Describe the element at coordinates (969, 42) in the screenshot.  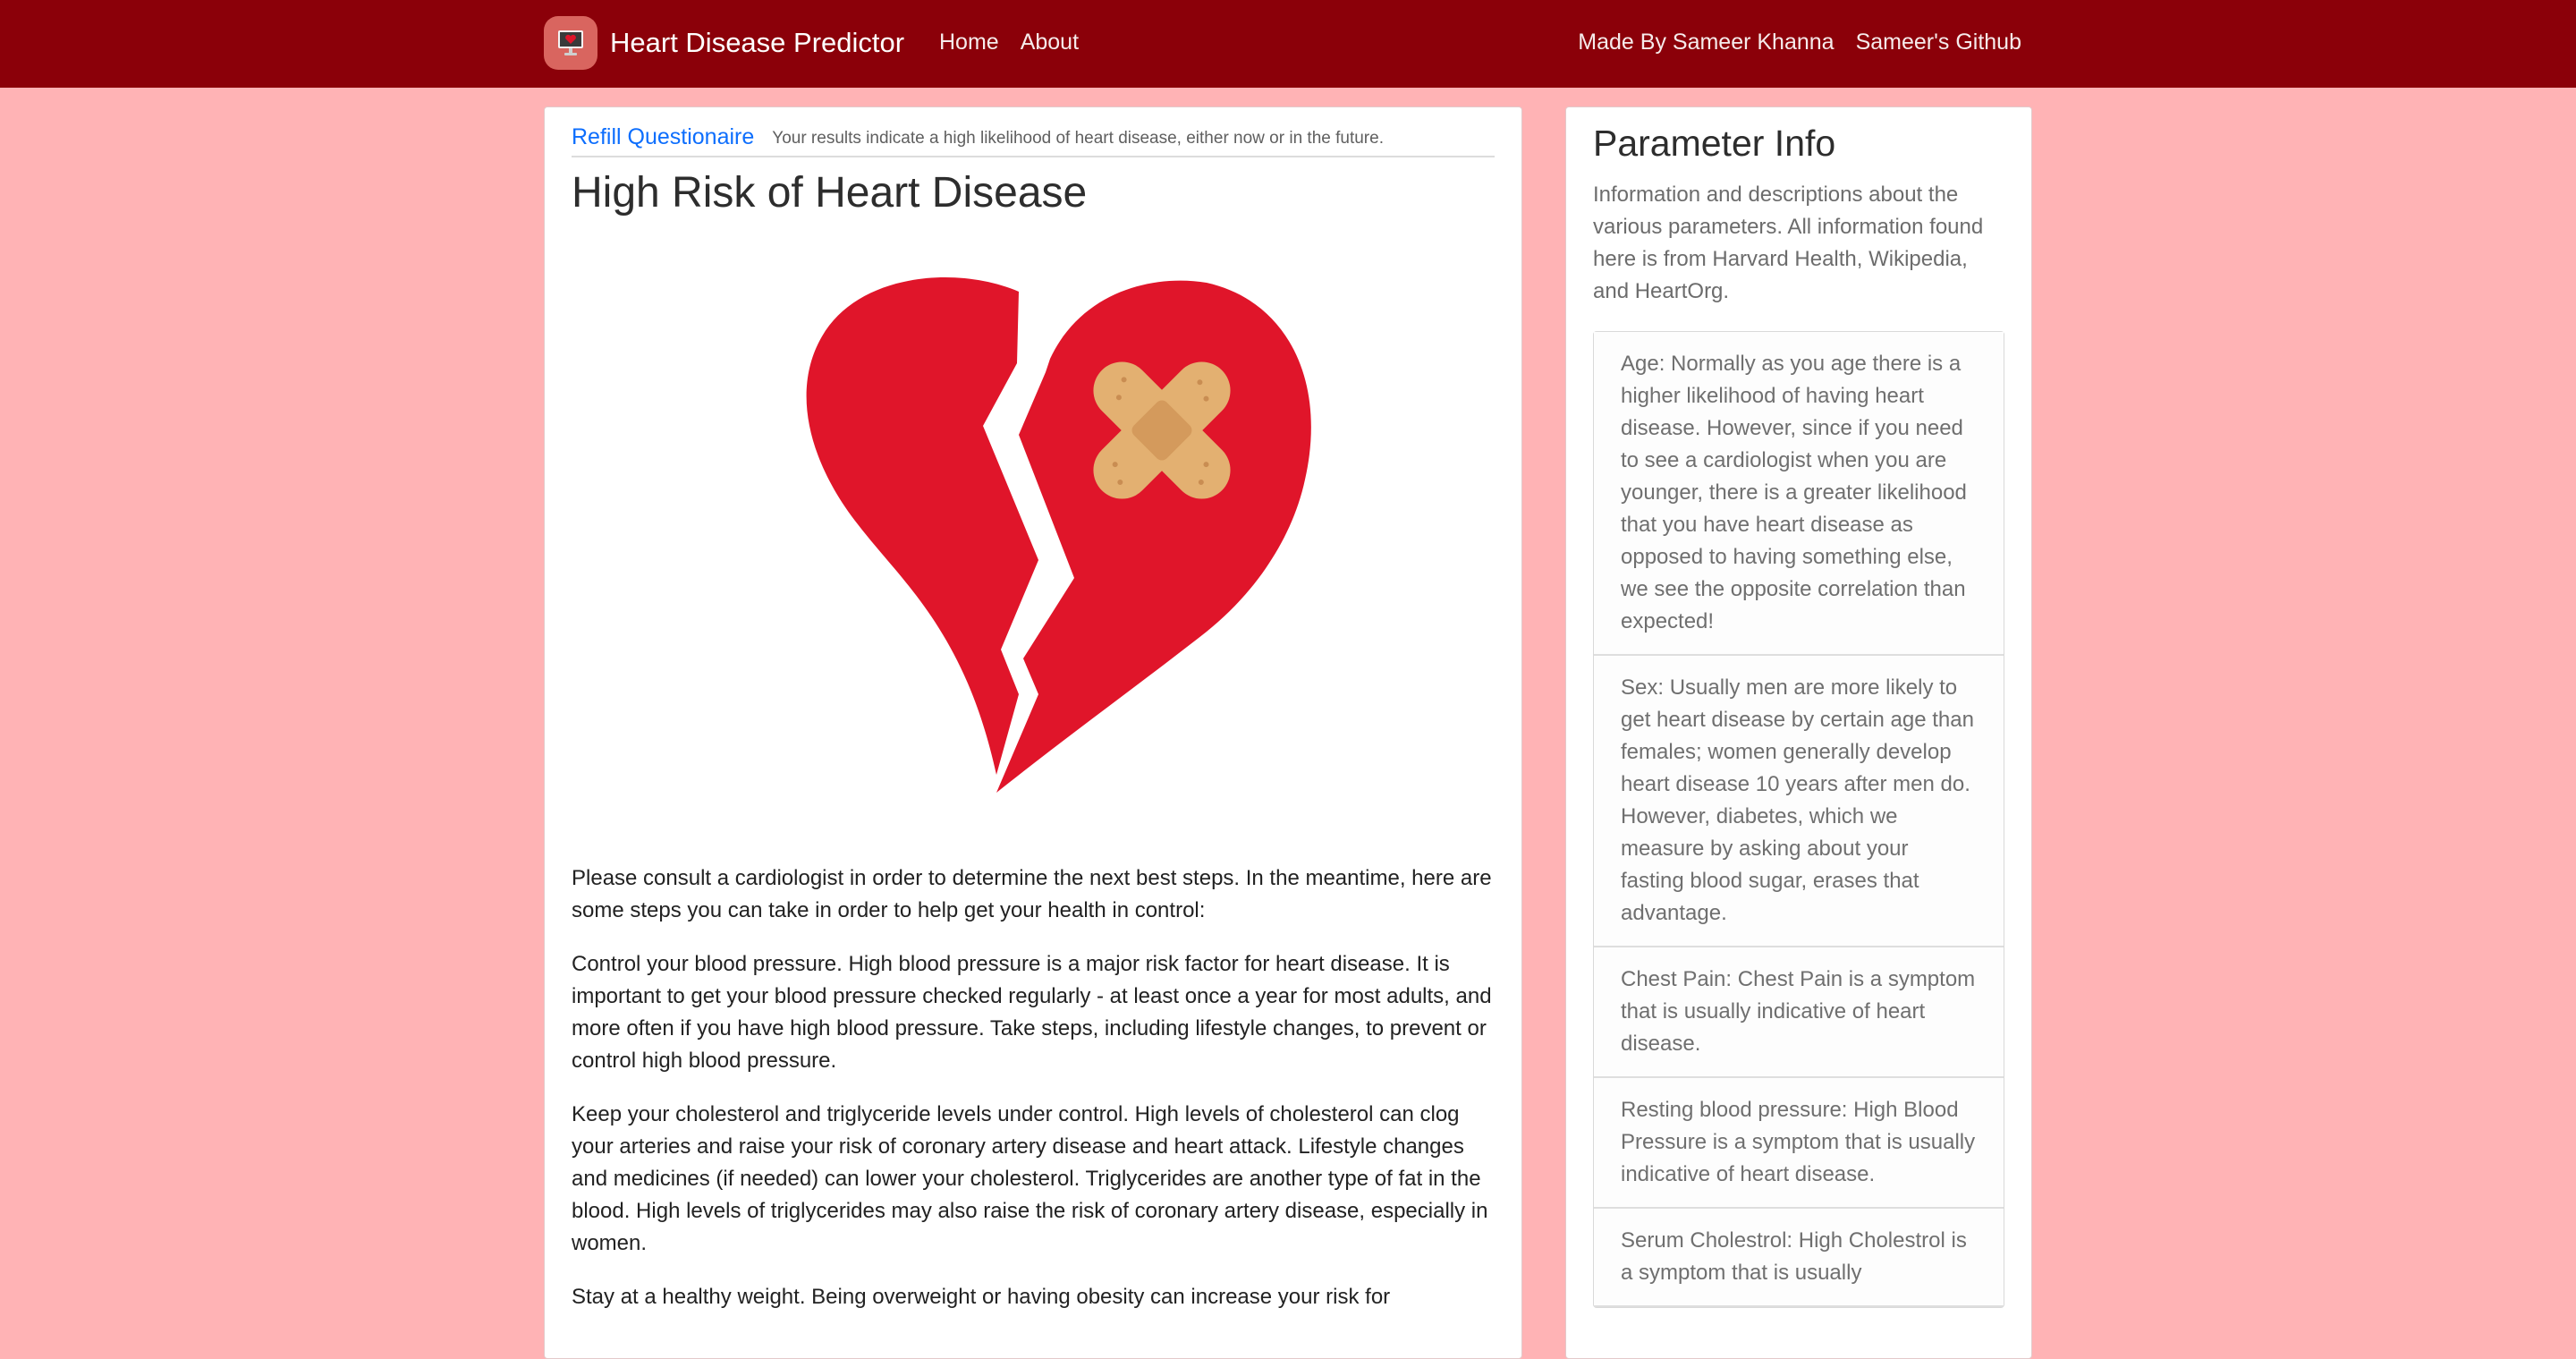
I see `nav-home-link: Home` at that location.